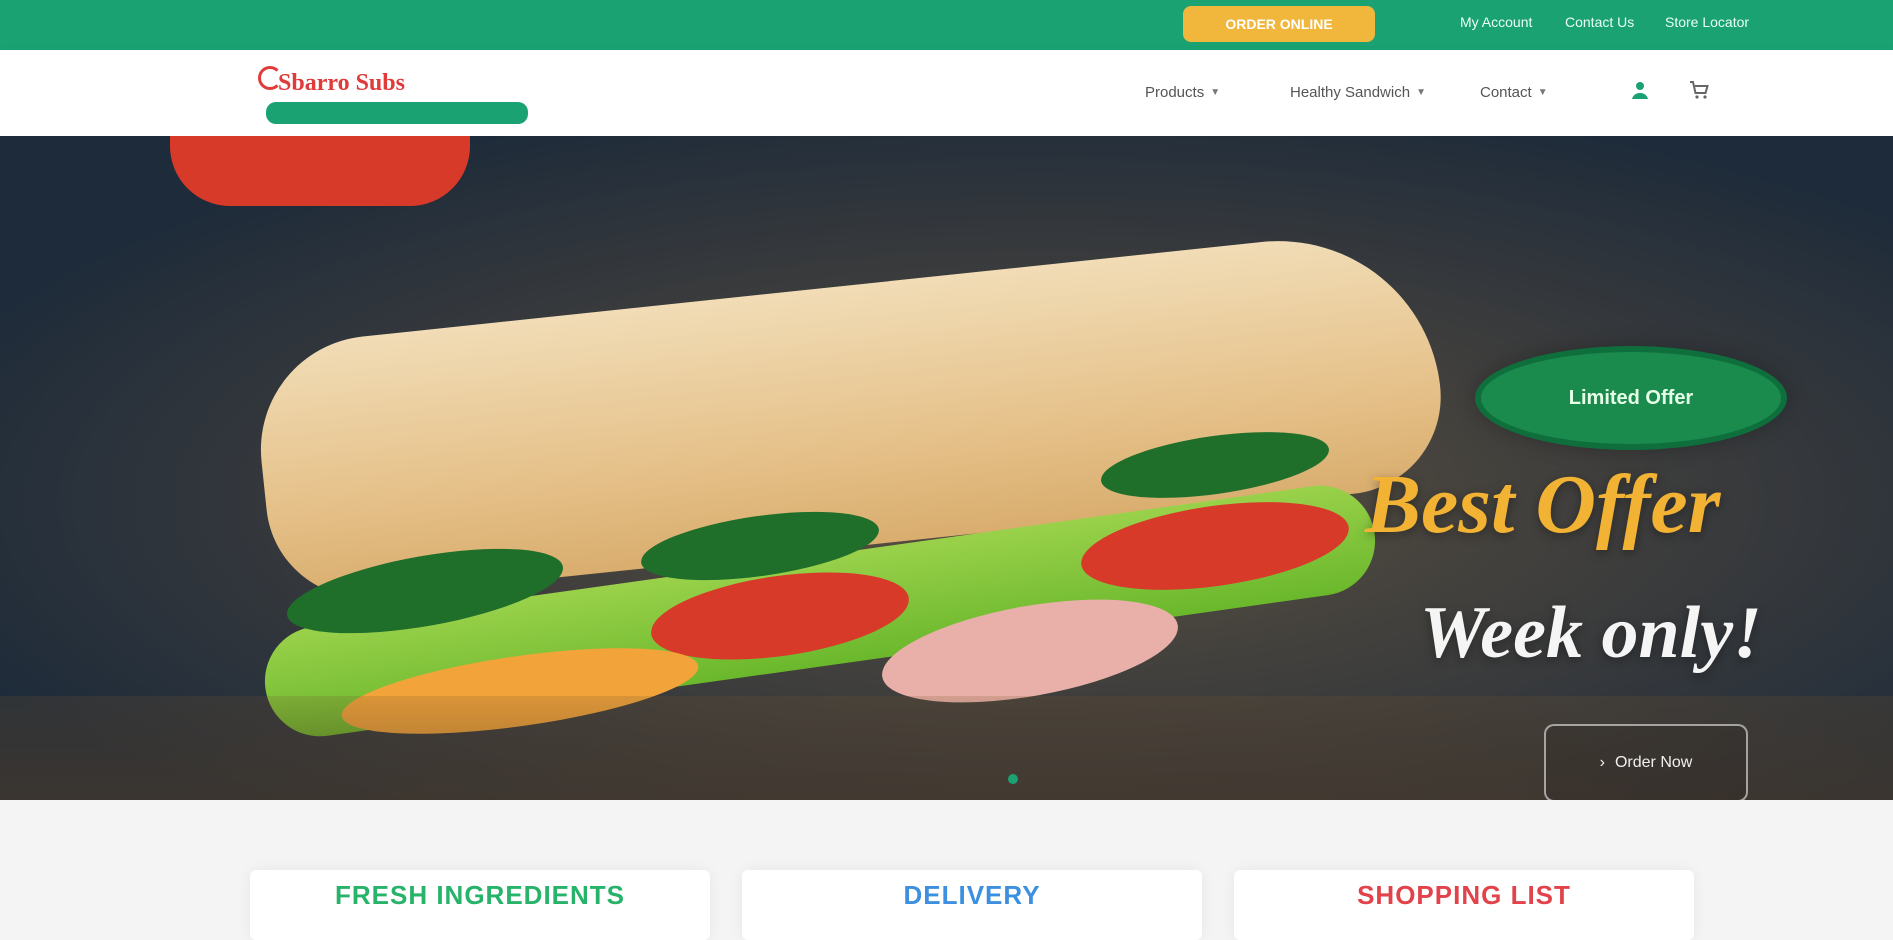 The image size is (1893, 940). I want to click on feature-cards: FRESH INGREDIENTS DELIVERY SHOPPING LIST, so click(946, 870).